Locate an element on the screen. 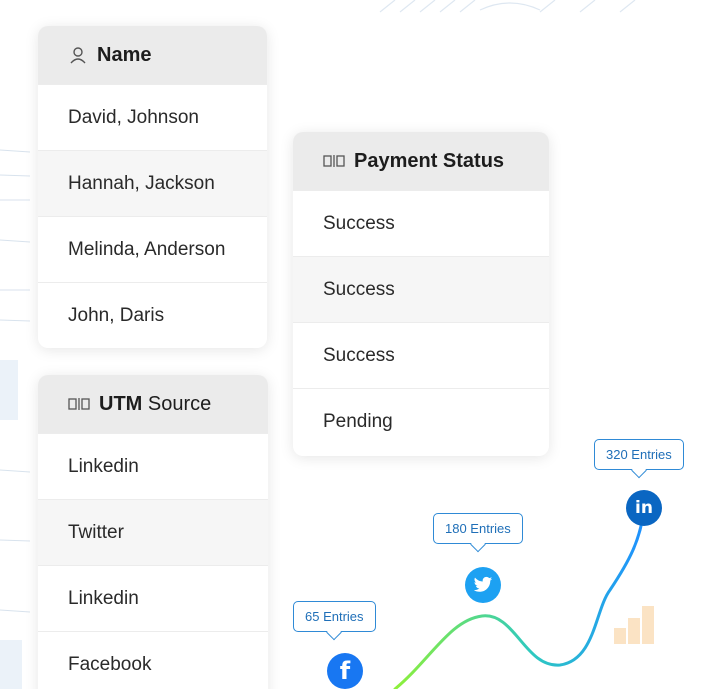 Image resolution: width=707 pixels, height=689 pixels. table-row: Pending is located at coordinates (421, 421).